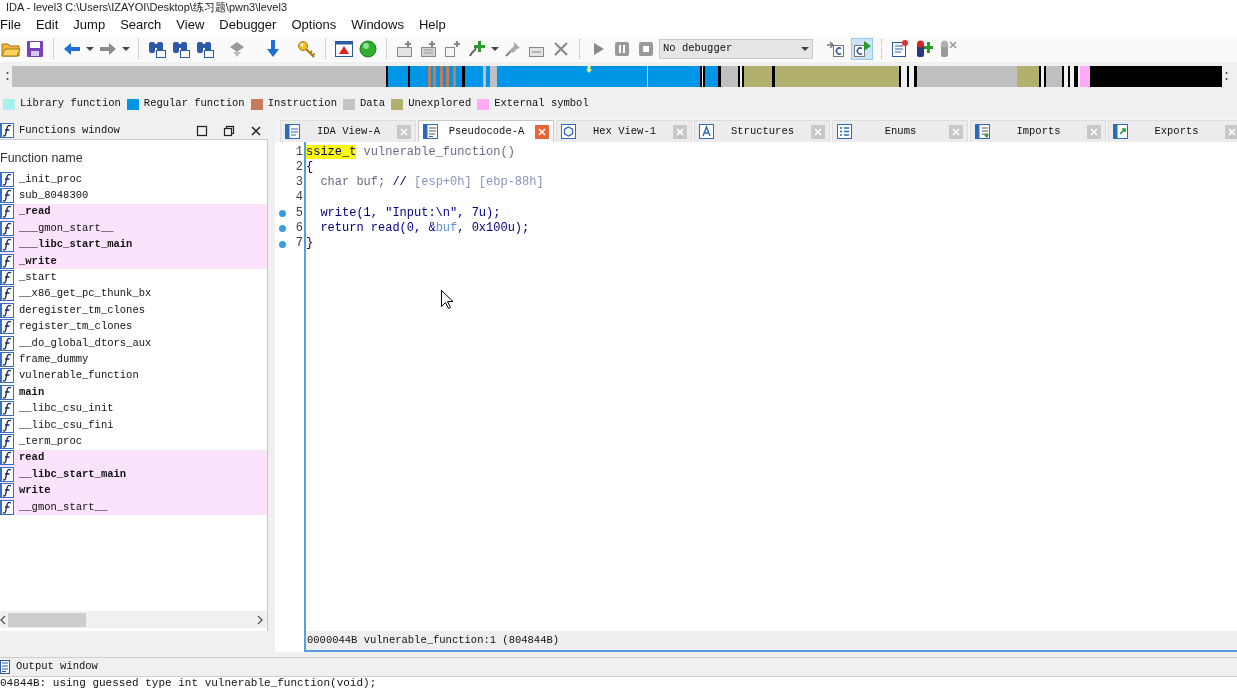 Image resolution: width=1237 pixels, height=691 pixels. What do you see at coordinates (248, 24) in the screenshot?
I see `menu-item: Debugger` at bounding box center [248, 24].